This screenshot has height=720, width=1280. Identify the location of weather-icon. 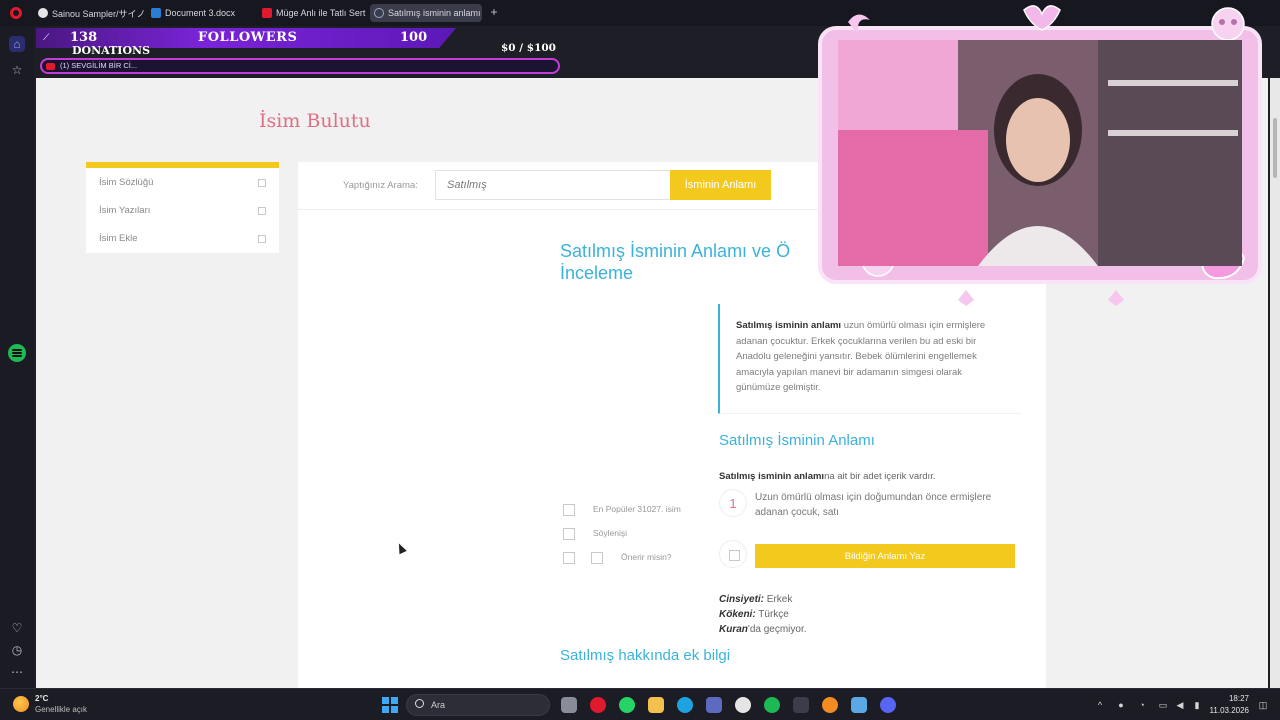
(21, 704).